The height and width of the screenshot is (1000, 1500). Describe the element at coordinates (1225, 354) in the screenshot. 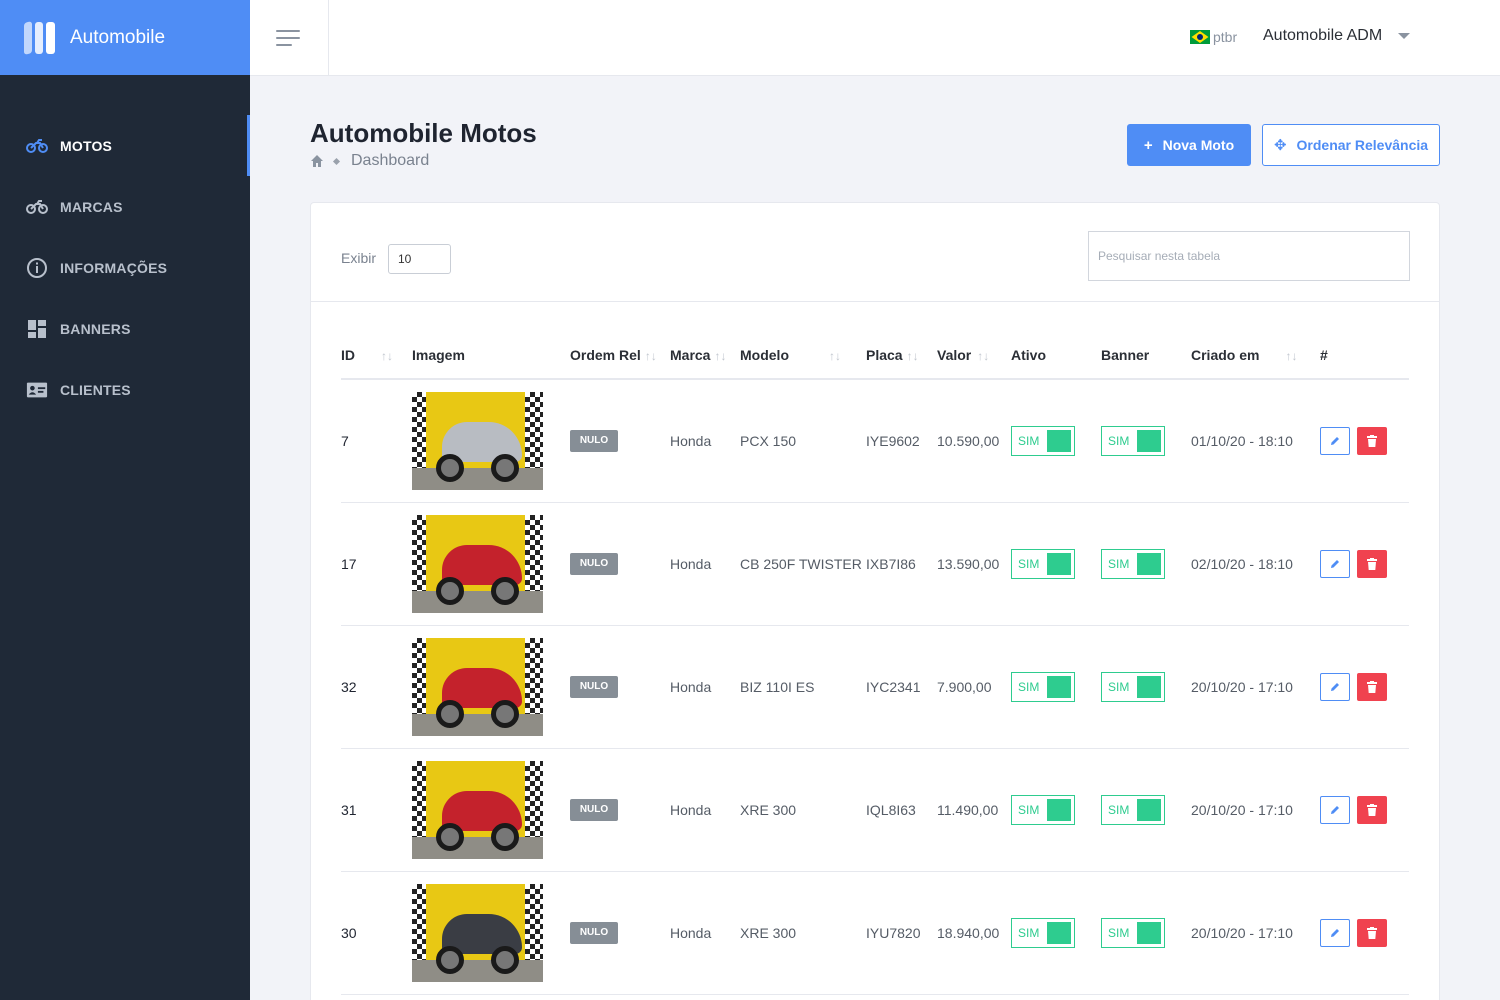

I see `col-created-label: Criado em` at that location.